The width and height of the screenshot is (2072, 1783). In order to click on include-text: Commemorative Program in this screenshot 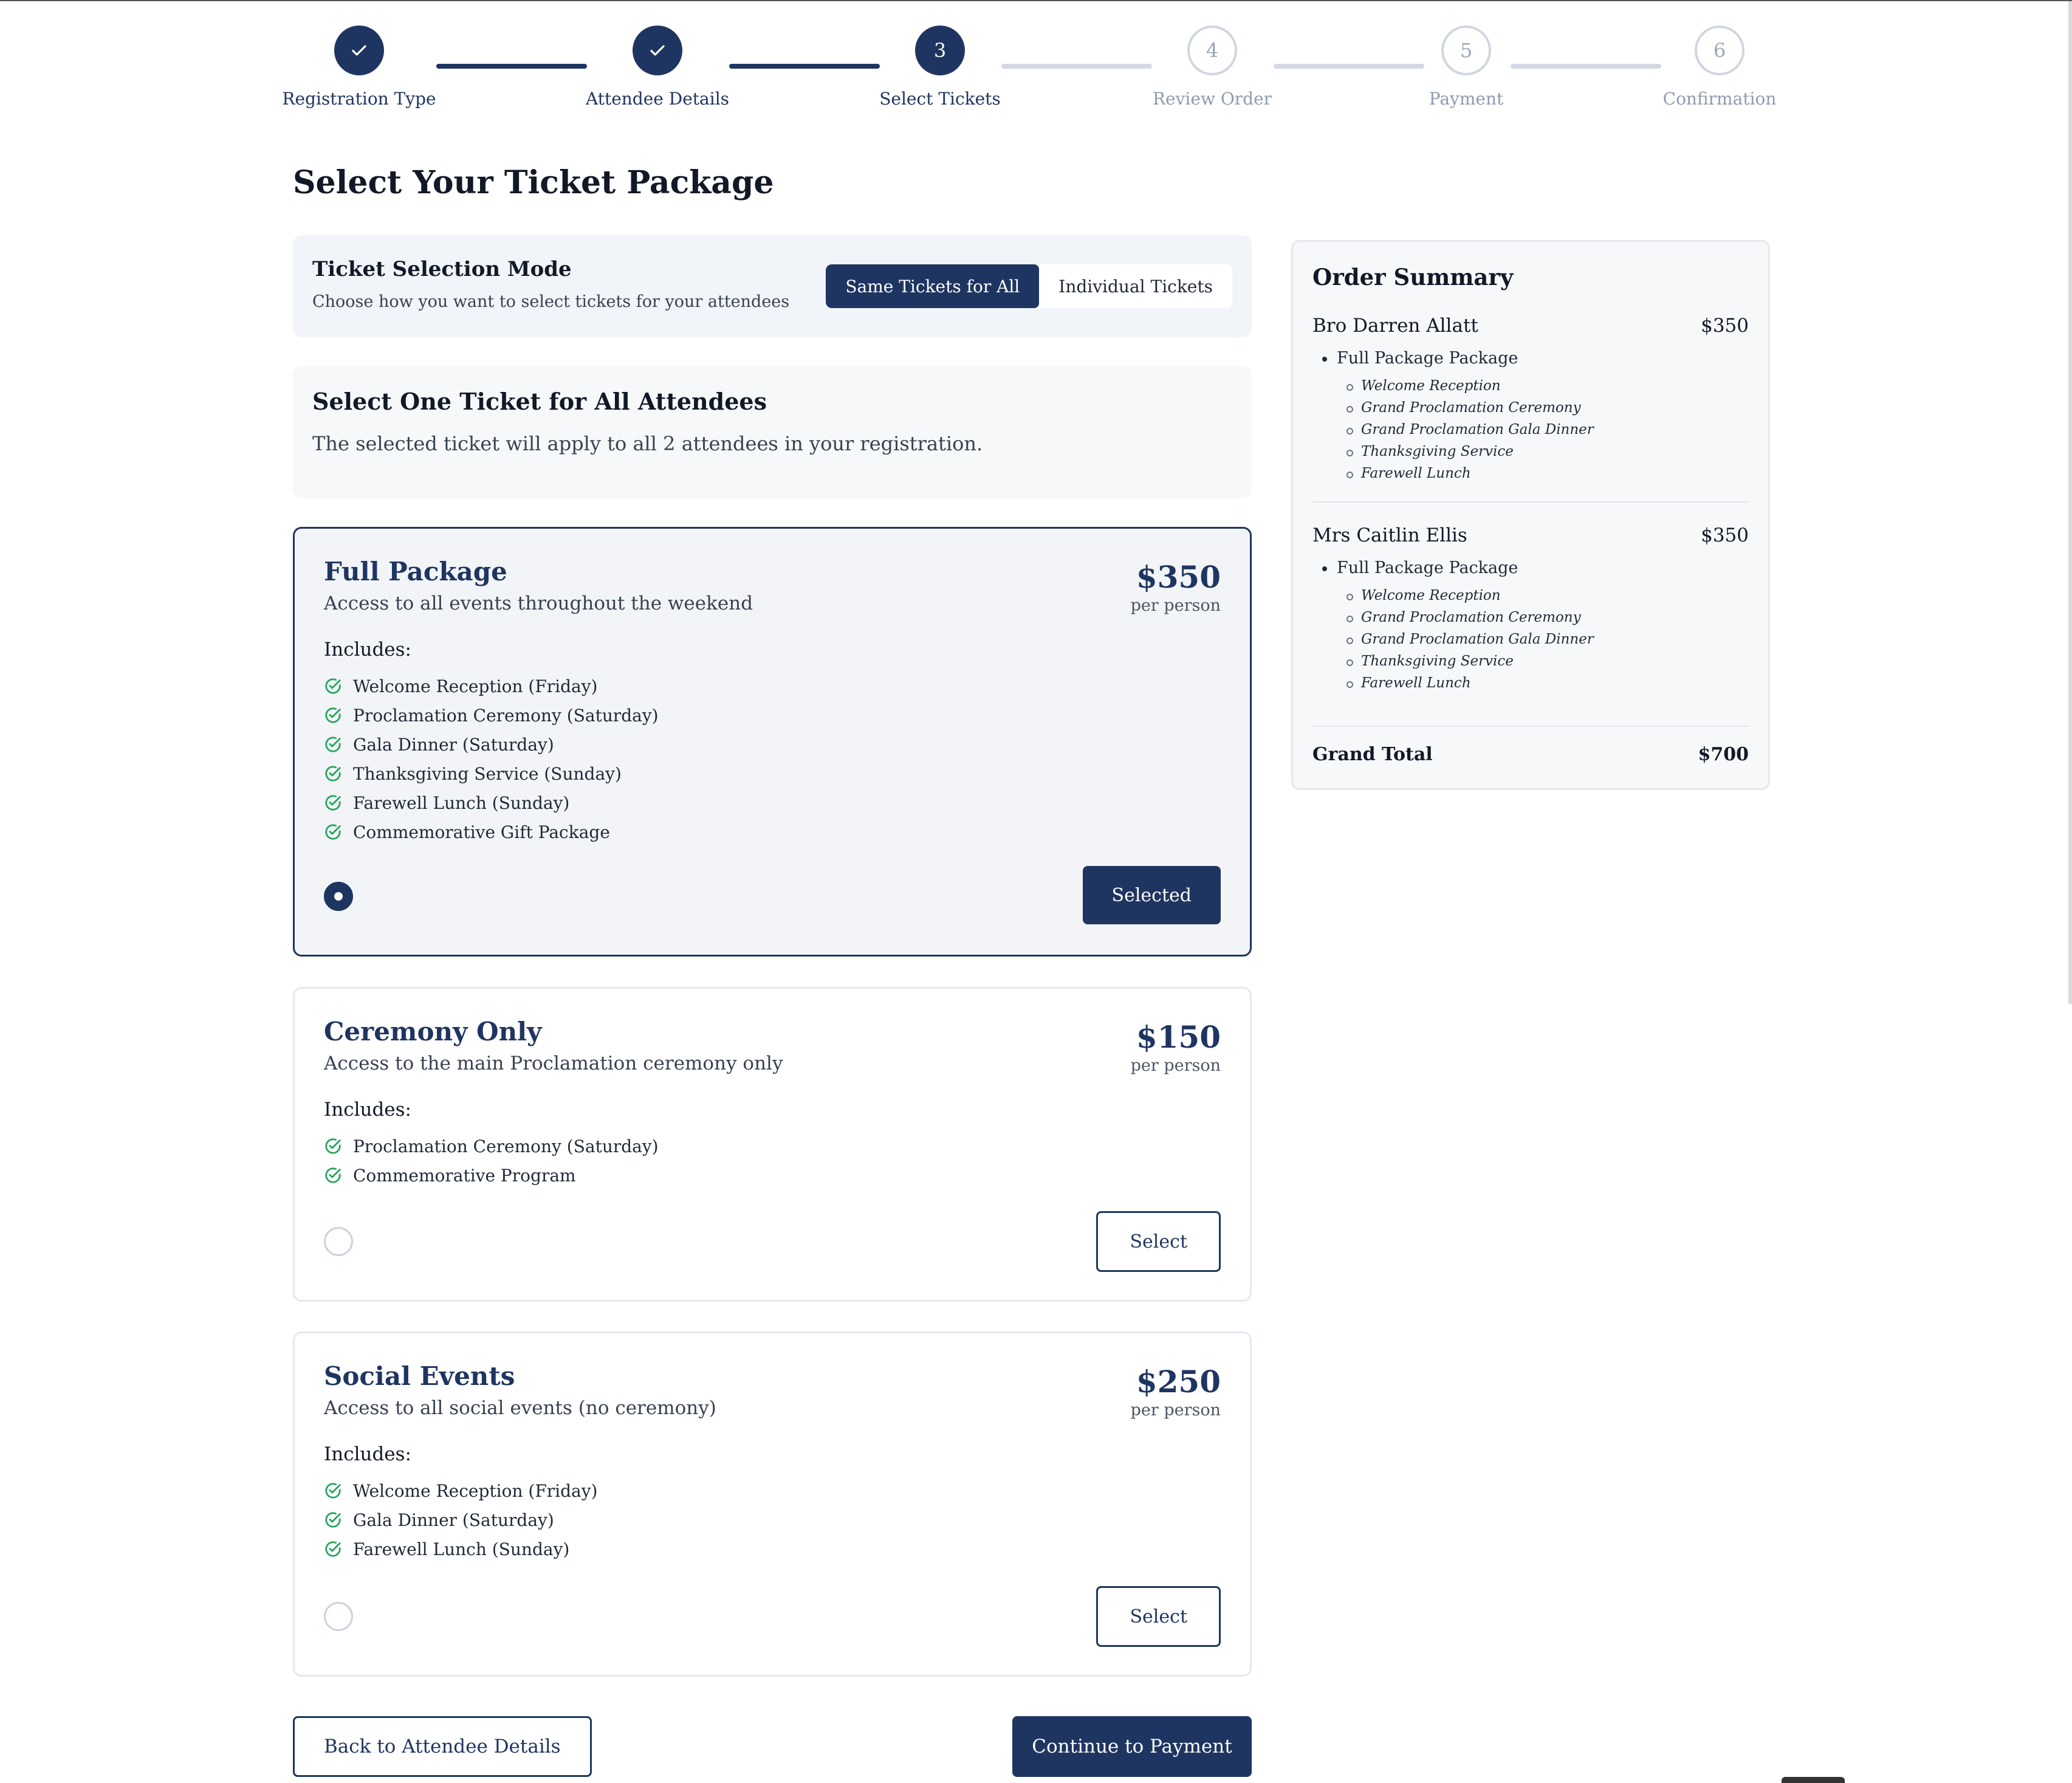, I will do `click(465, 1175)`.